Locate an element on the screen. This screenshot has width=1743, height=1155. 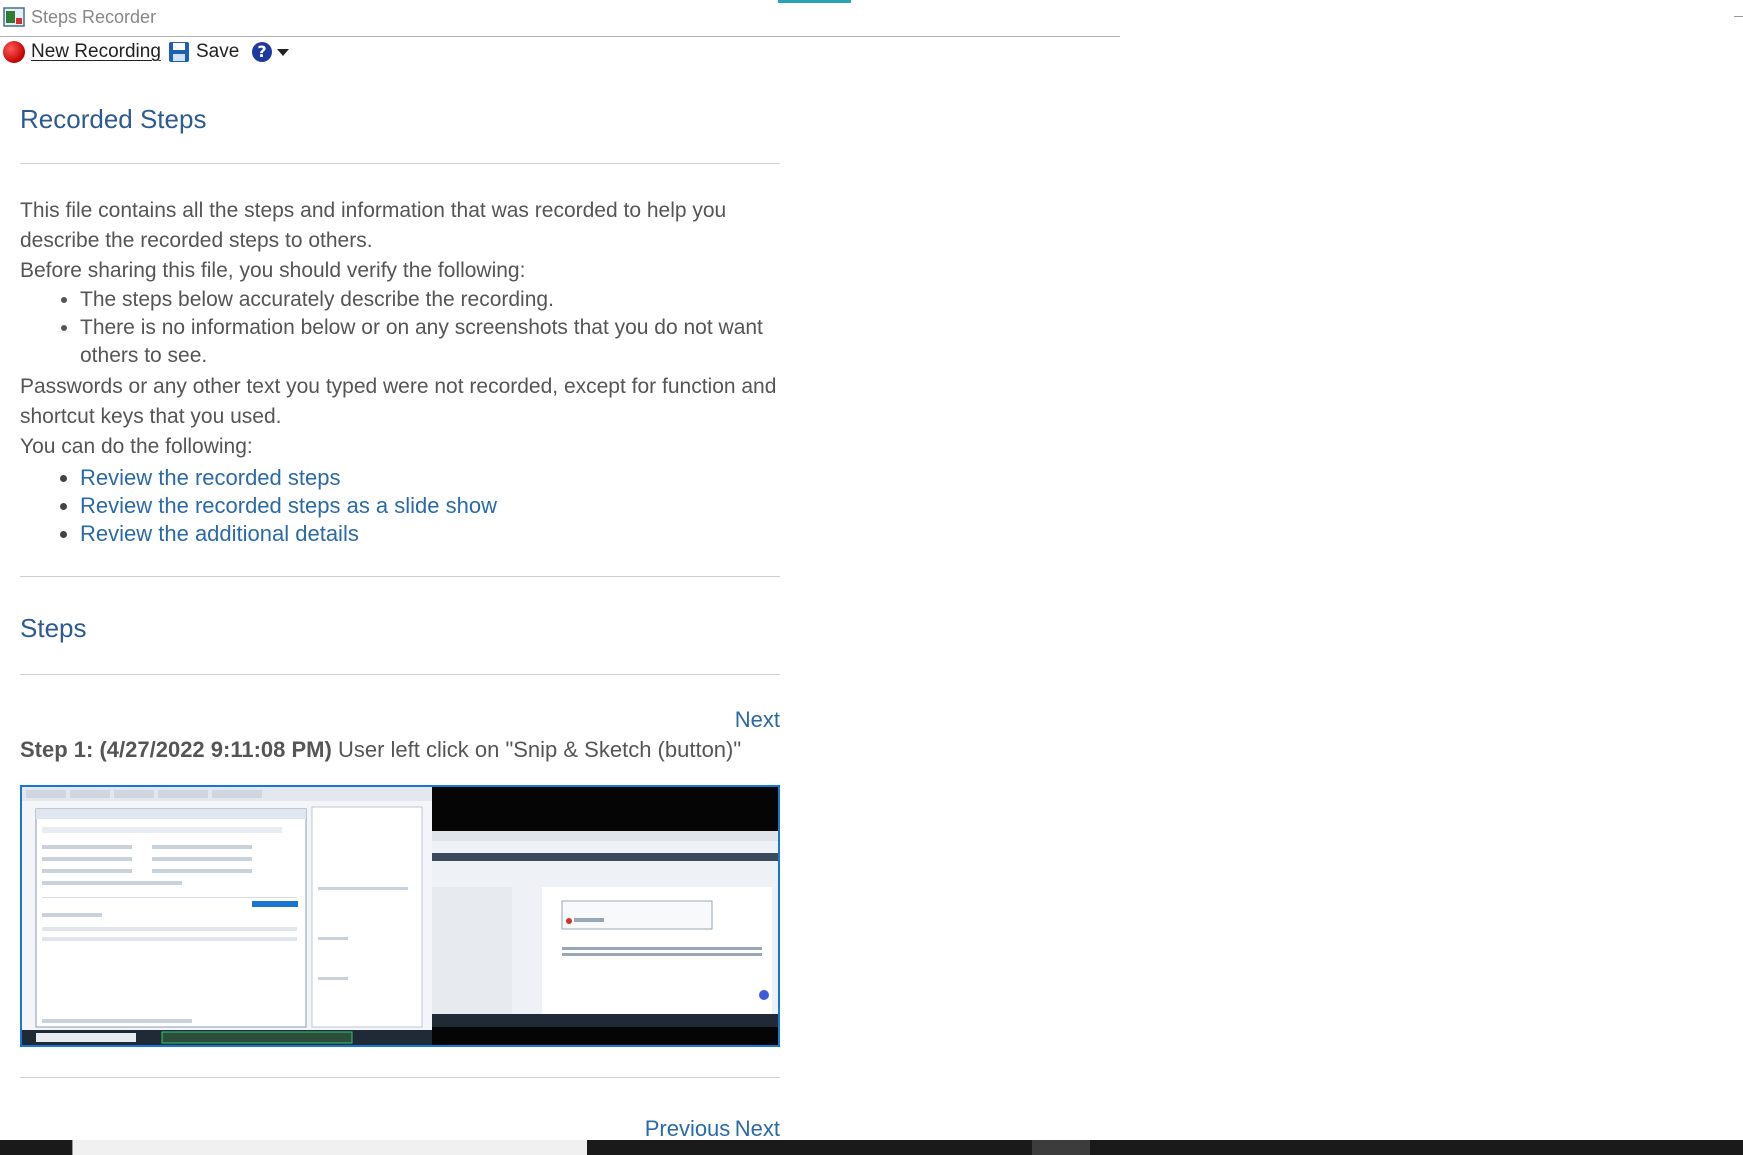
review-steps-link: Review the recorded steps is located at coordinates (210, 477).